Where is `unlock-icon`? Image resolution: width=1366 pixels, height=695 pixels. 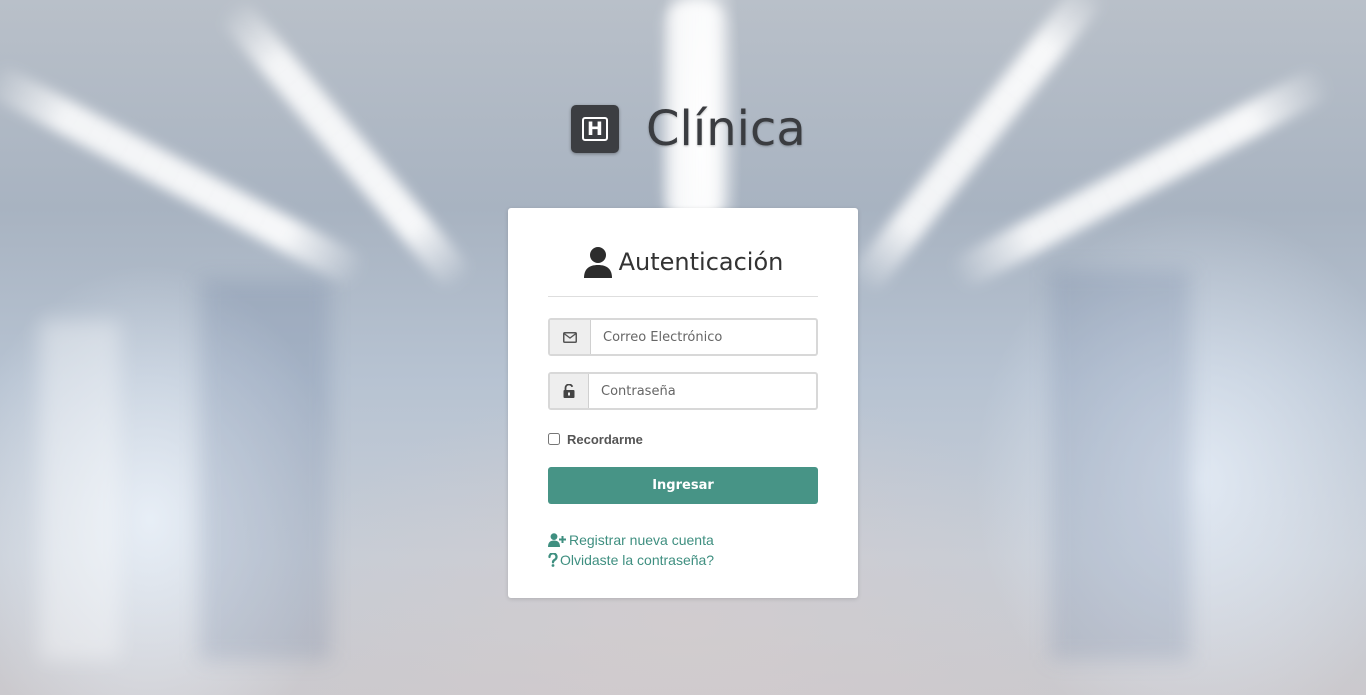 unlock-icon is located at coordinates (569, 391).